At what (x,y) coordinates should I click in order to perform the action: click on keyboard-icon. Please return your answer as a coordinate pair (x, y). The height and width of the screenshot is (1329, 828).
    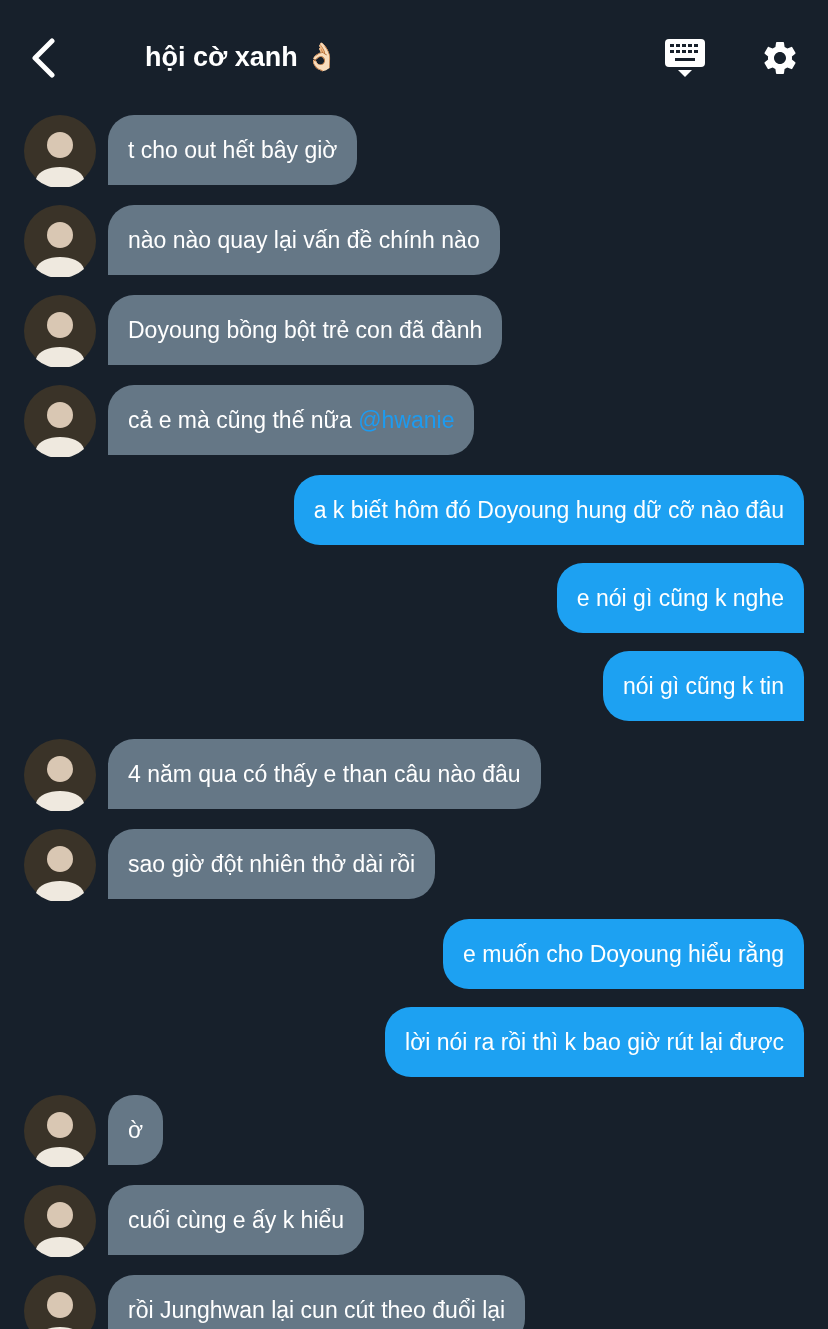
    Looking at the image, I should click on (685, 57).